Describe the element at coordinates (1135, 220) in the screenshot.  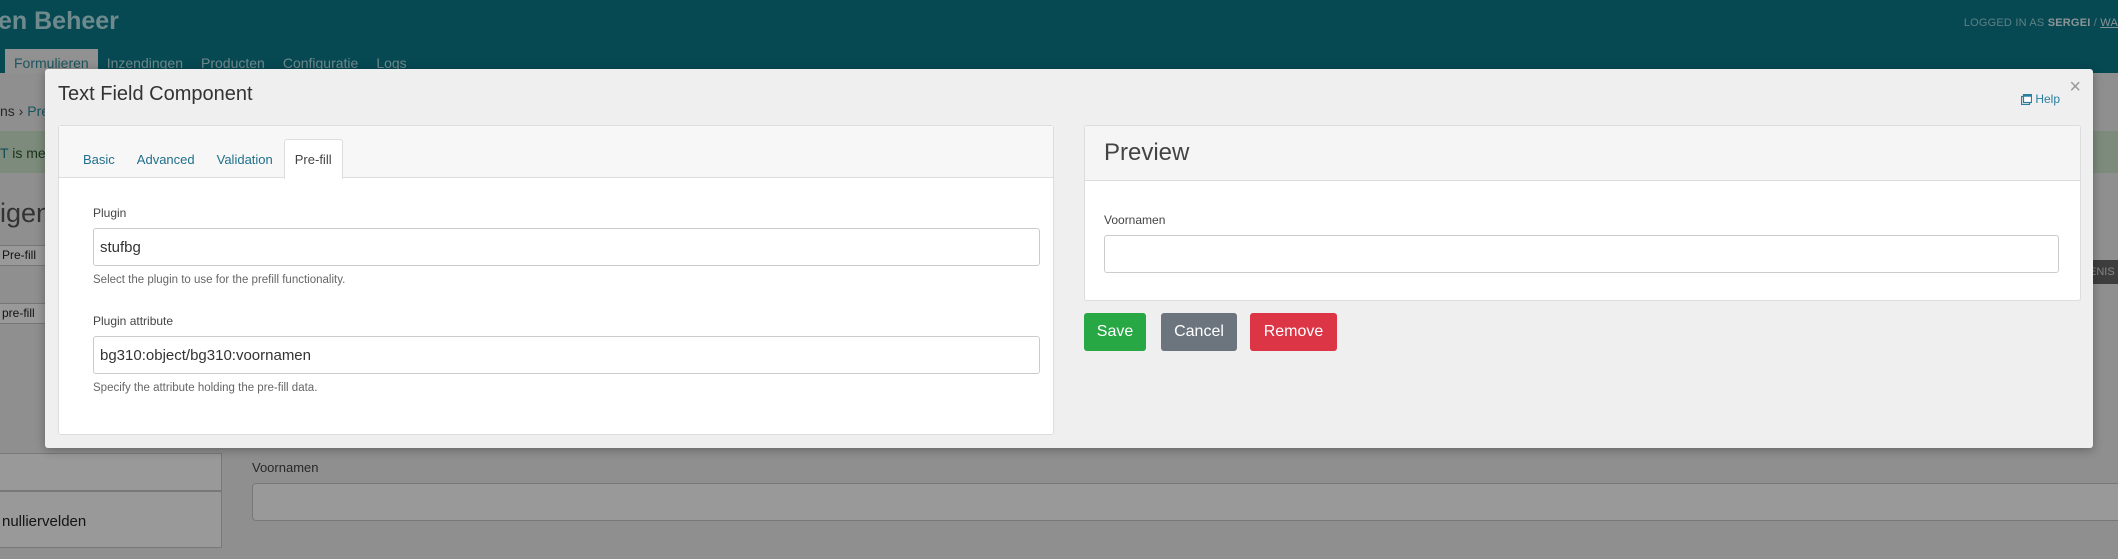
I see `preview-field-label: Voornamen` at that location.